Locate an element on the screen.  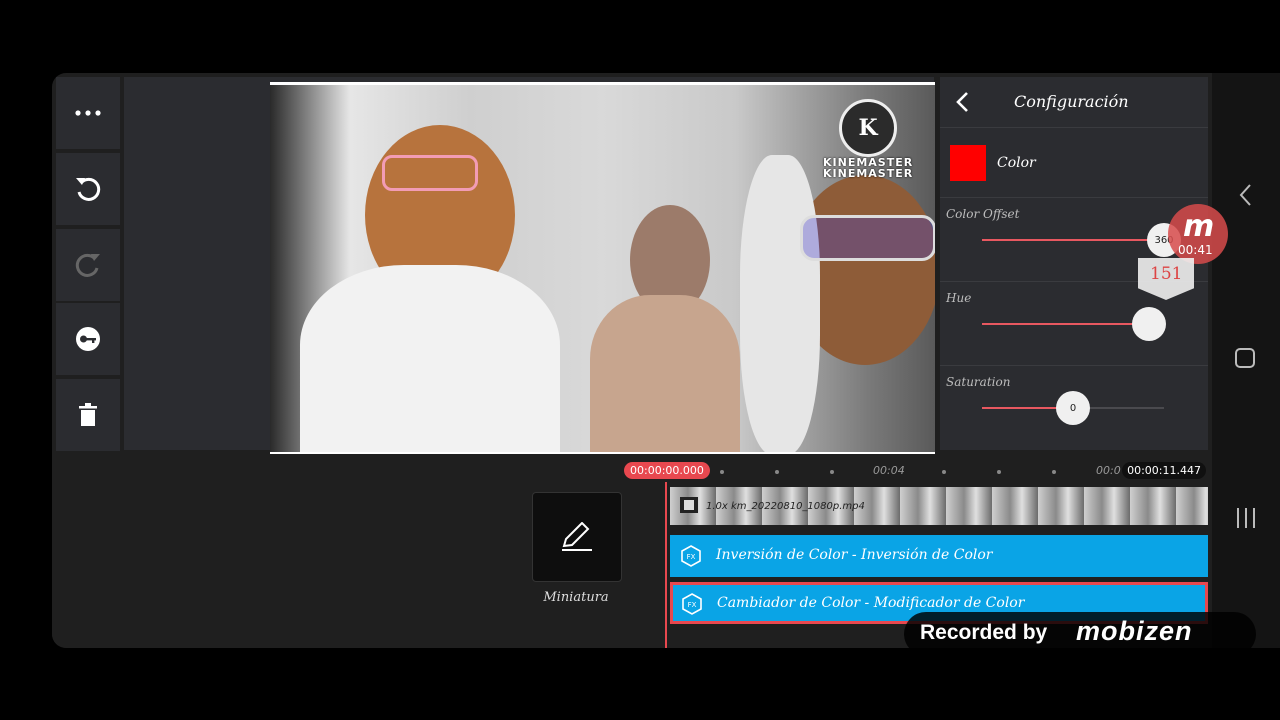
panel-header: Configuración is located at coordinates (1074, 102).